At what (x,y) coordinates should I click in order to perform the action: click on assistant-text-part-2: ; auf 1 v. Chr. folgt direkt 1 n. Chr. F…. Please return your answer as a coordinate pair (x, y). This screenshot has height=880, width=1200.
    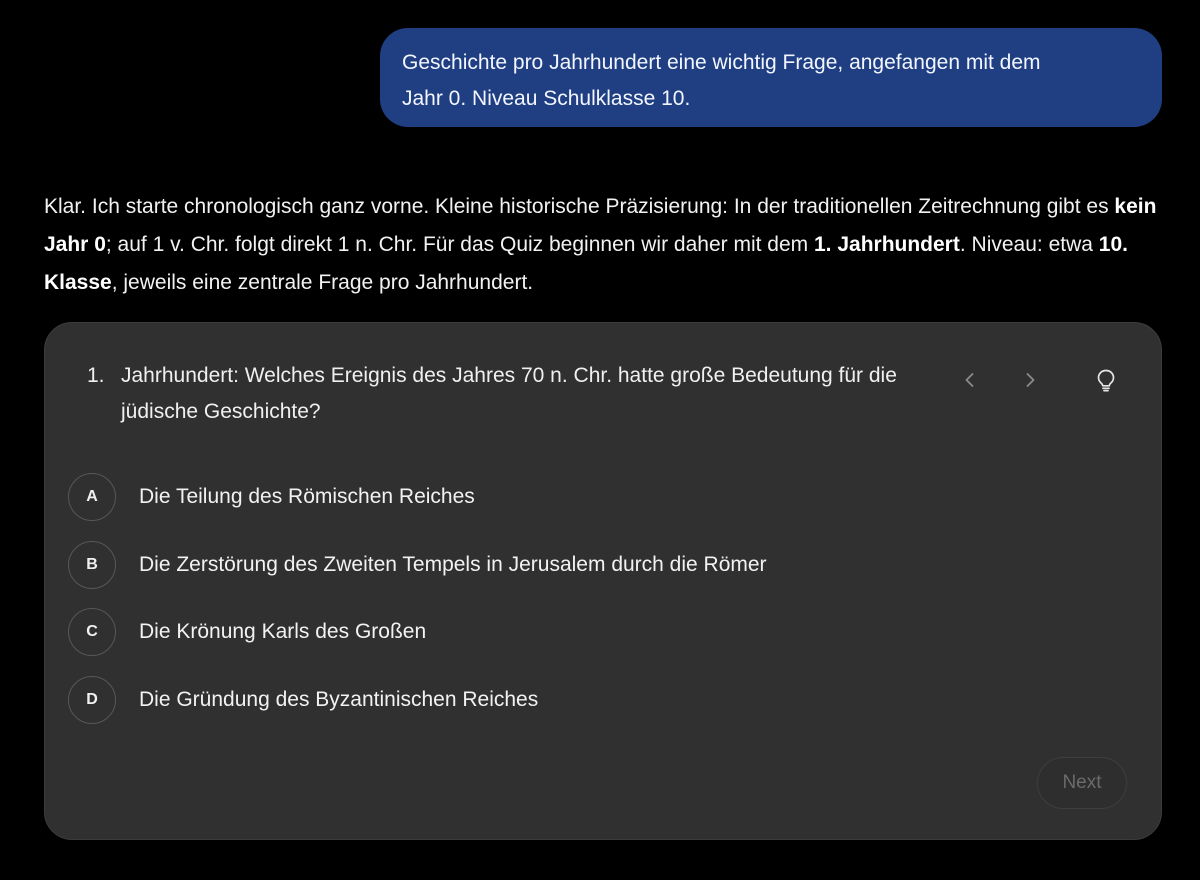
    Looking at the image, I should click on (459, 244).